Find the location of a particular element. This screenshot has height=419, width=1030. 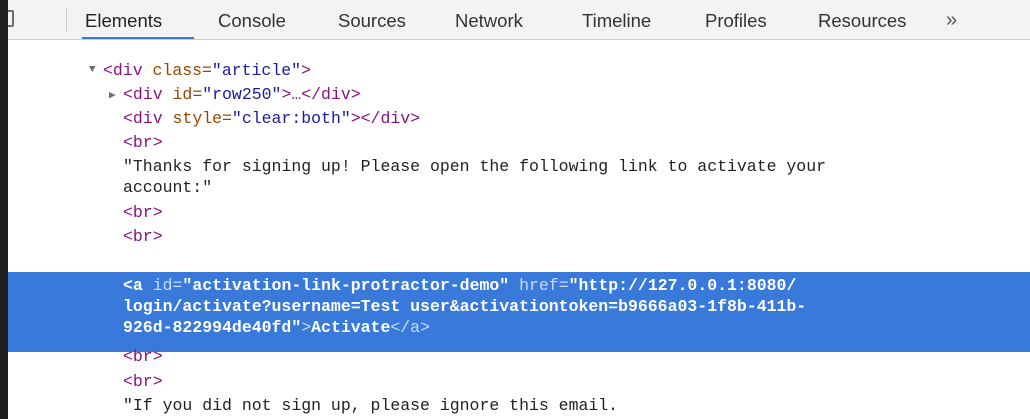

dom-node-row250: <div id="row250">…</div> is located at coordinates (242, 94).